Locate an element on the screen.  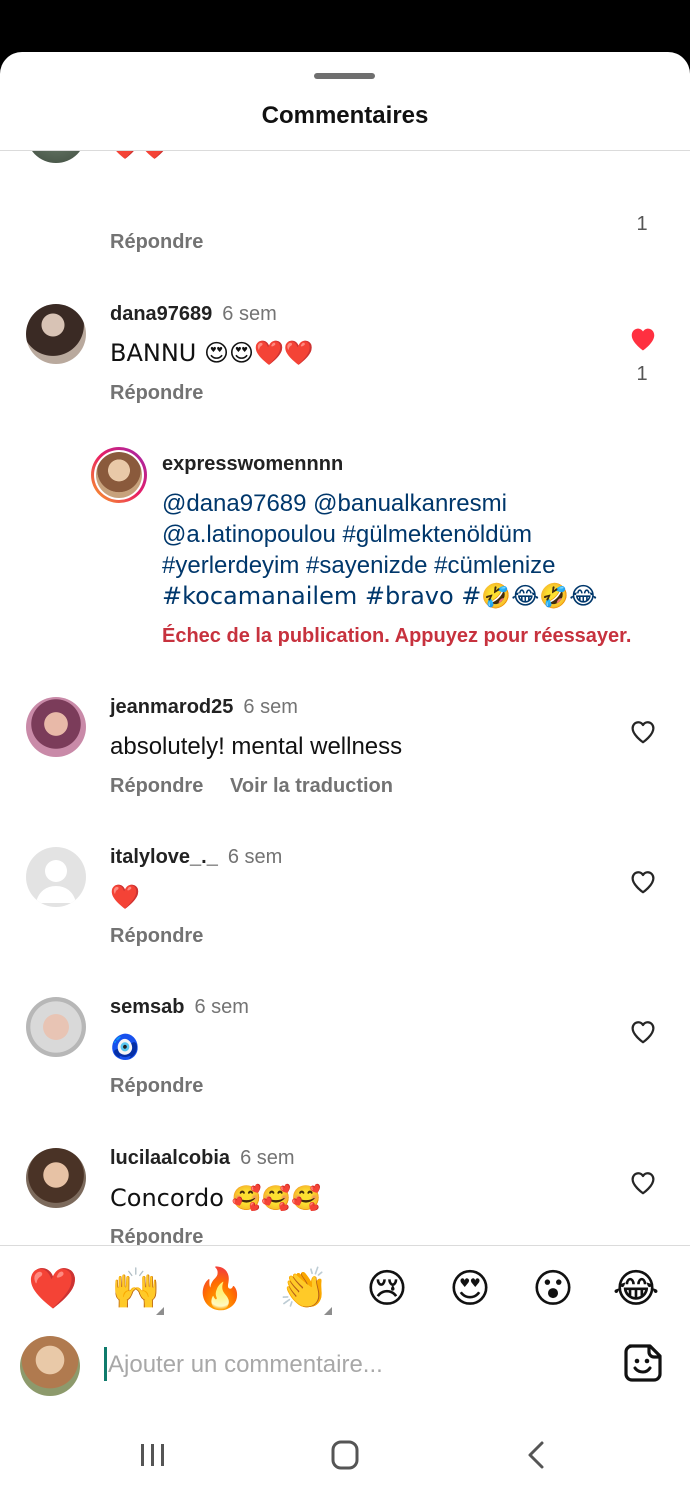
reply-username: expresswomennnn is located at coordinates (252, 464).